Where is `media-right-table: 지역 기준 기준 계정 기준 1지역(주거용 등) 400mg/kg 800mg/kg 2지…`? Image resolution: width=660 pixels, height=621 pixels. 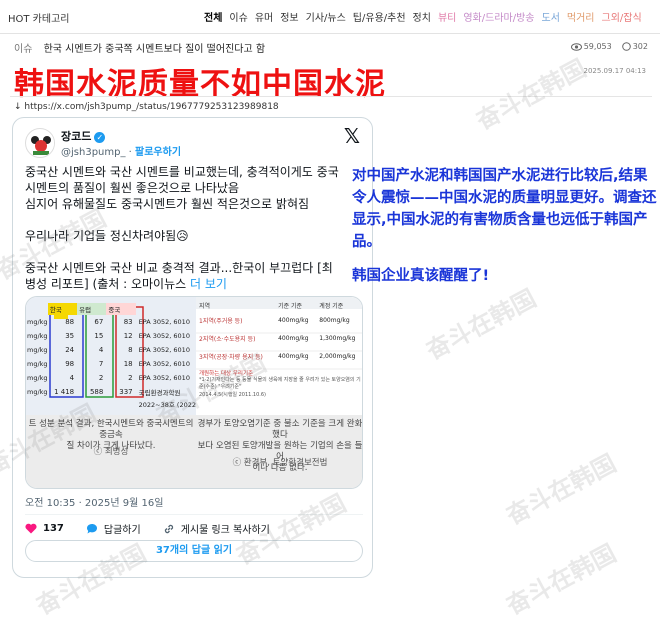 media-right-table: 지역 기준 기준 계정 기준 1지역(주거용 등) 400mg/kg 800mg/kg 2지… is located at coordinates (279, 357).